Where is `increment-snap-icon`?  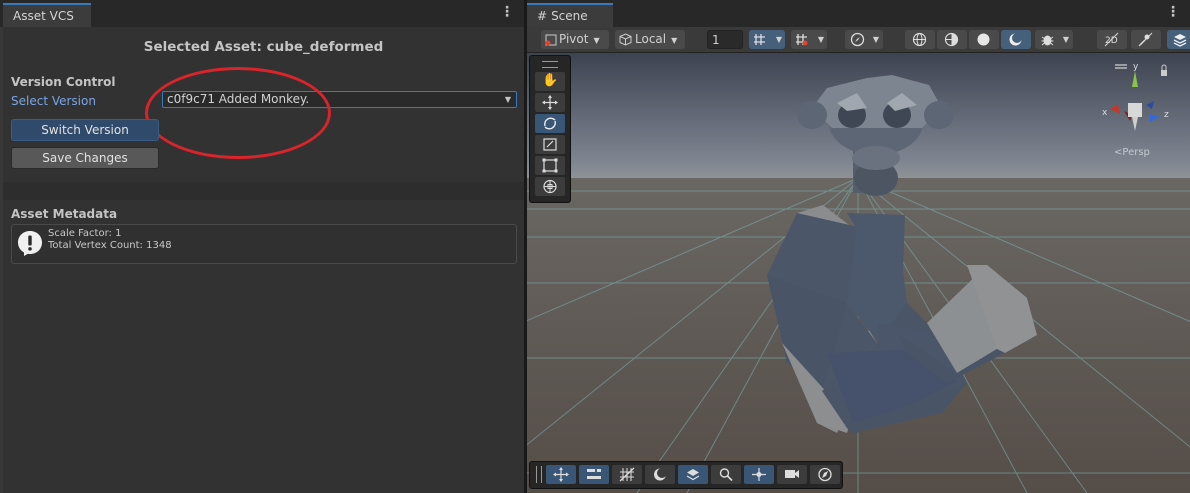 increment-snap-icon is located at coordinates (802, 40).